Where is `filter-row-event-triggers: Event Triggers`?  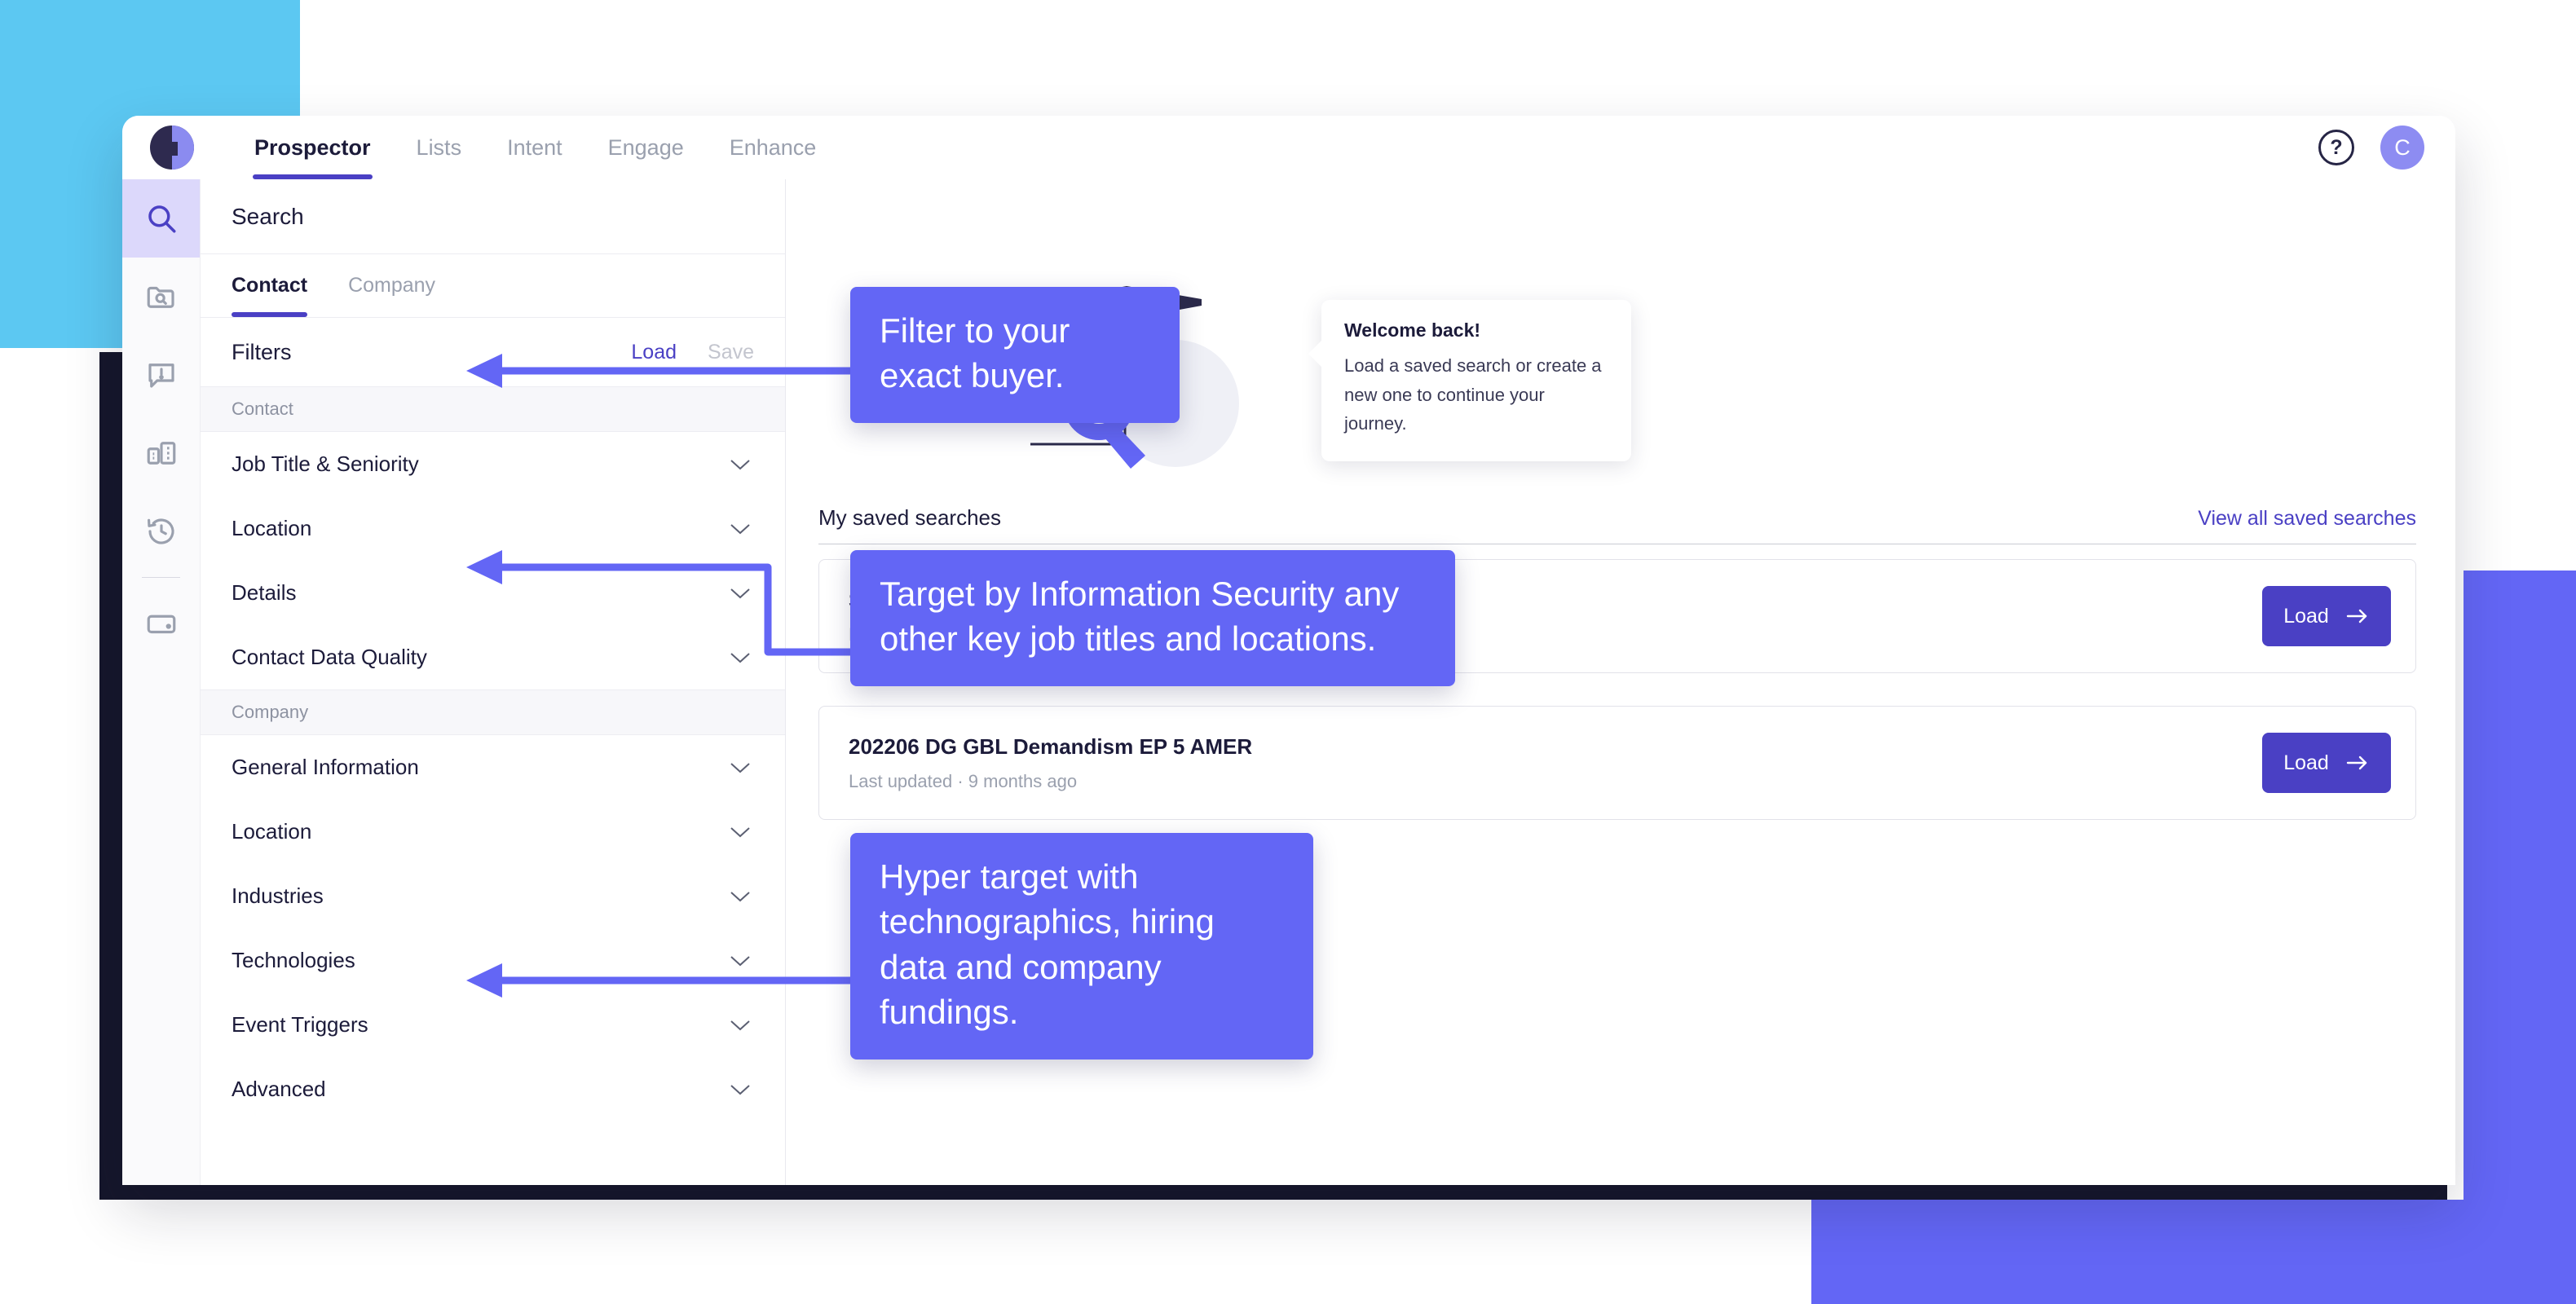 filter-row-event-triggers: Event Triggers is located at coordinates (493, 1025).